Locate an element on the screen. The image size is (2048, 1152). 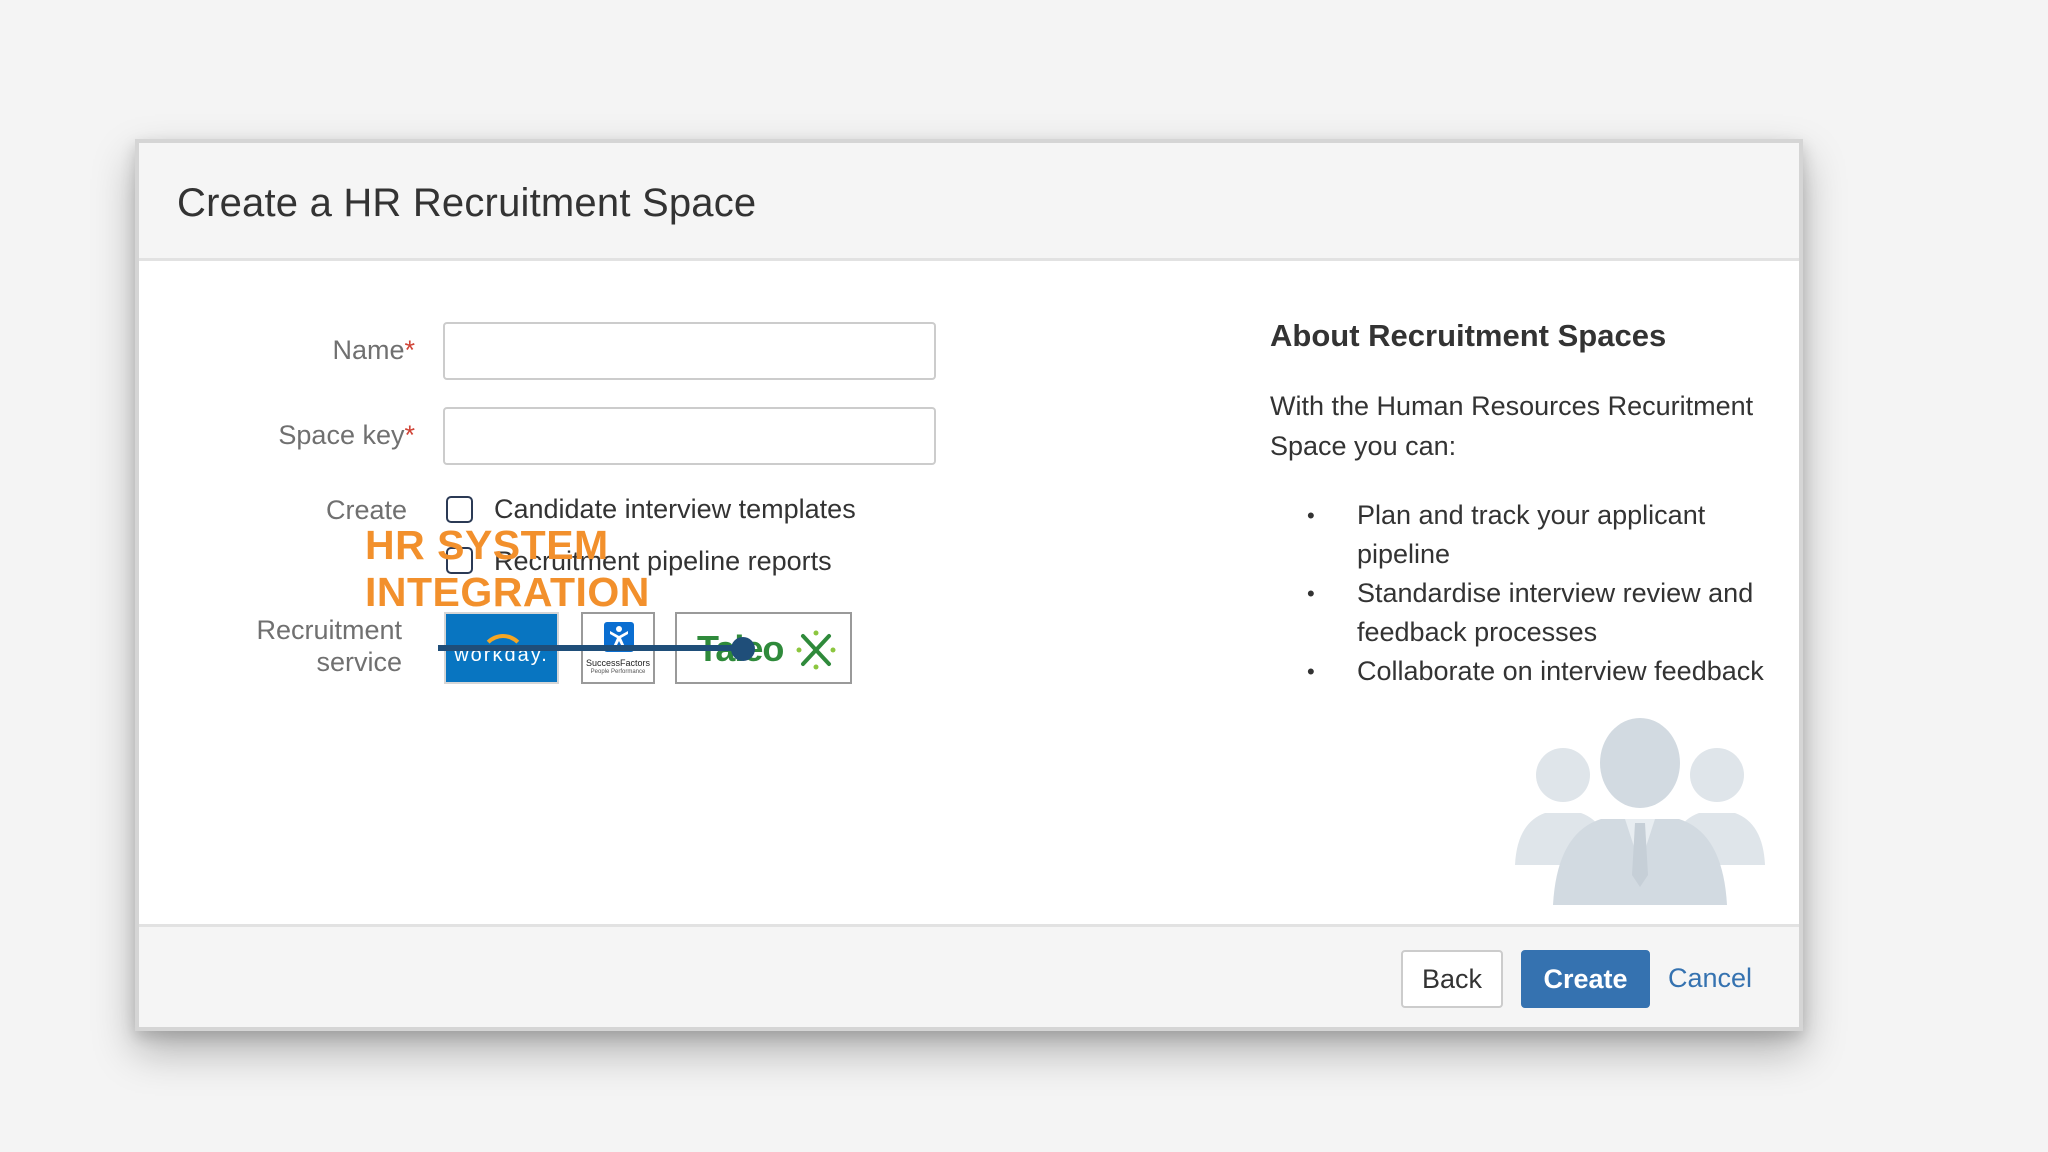
name-input is located at coordinates (689, 351).